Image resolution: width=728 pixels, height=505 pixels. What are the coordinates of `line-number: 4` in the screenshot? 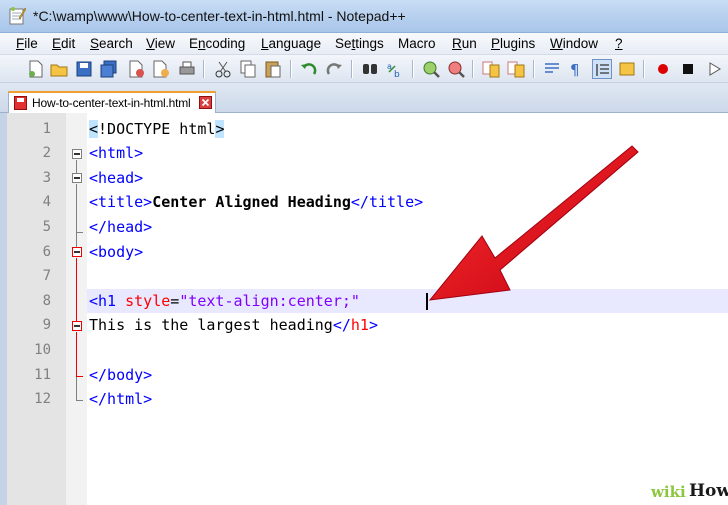 It's located at (46, 202).